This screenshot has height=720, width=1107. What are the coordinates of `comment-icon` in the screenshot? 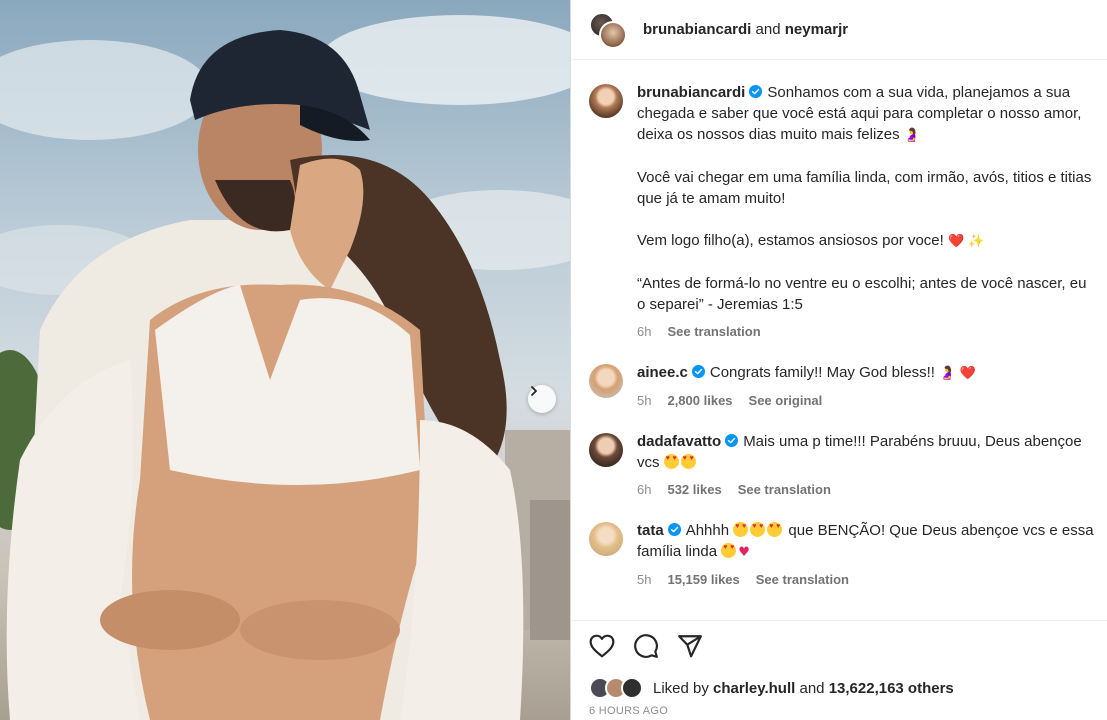 It's located at (646, 646).